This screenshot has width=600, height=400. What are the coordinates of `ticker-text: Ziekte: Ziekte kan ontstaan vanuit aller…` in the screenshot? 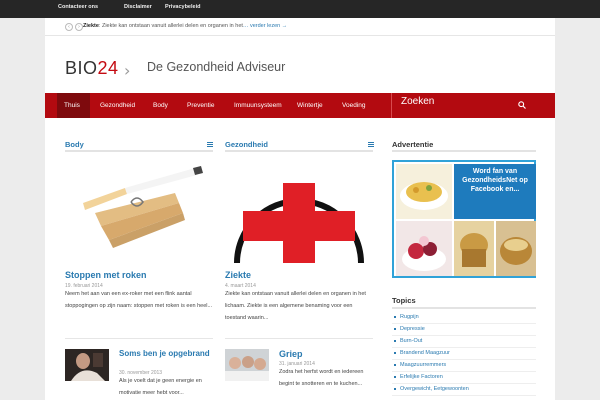 It's located at (185, 26).